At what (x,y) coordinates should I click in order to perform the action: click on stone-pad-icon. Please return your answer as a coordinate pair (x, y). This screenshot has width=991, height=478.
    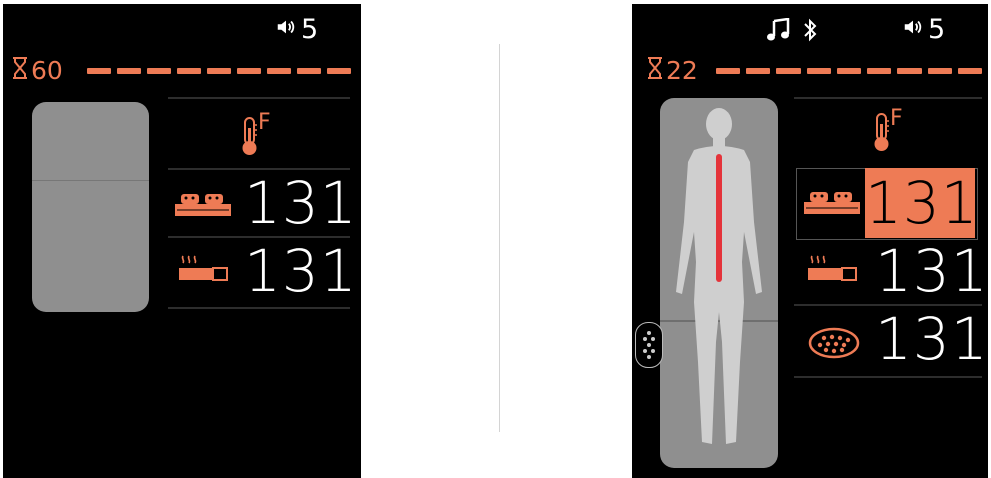
    Looking at the image, I should click on (834, 345).